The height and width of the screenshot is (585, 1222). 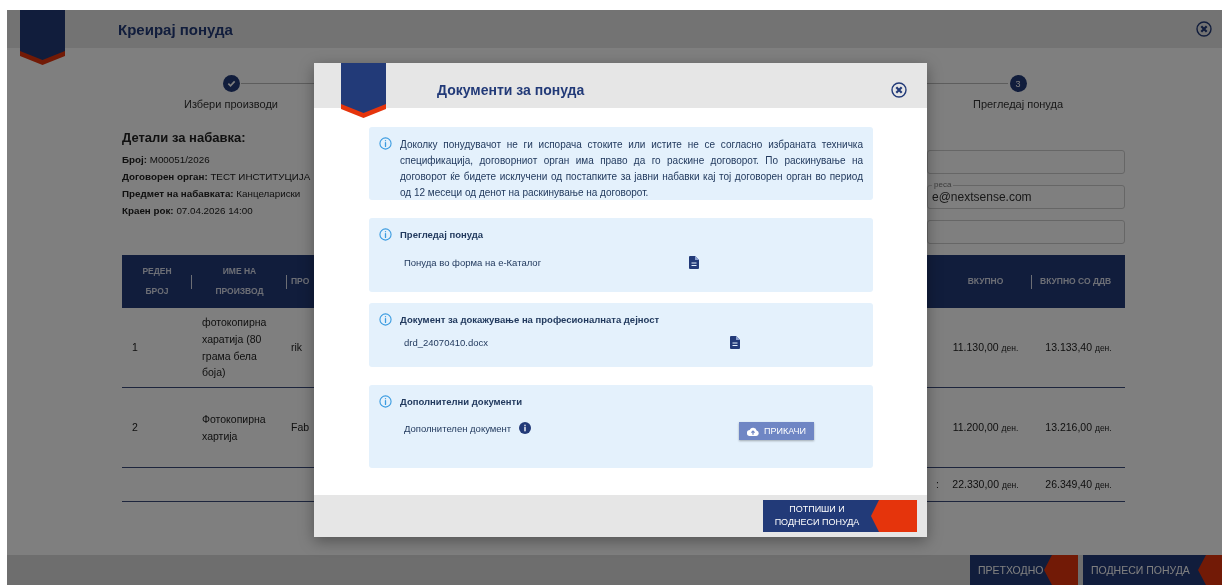 What do you see at coordinates (461, 401) in the screenshot?
I see `section-title: Дополнителни документи` at bounding box center [461, 401].